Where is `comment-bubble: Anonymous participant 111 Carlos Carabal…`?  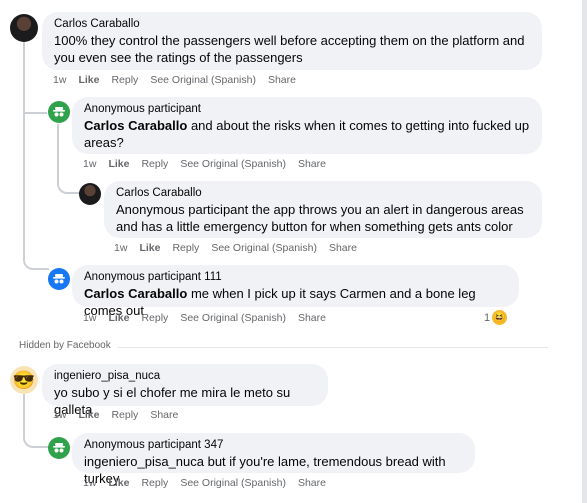
comment-bubble: Anonymous participant 111 Carlos Carabal… is located at coordinates (295, 291).